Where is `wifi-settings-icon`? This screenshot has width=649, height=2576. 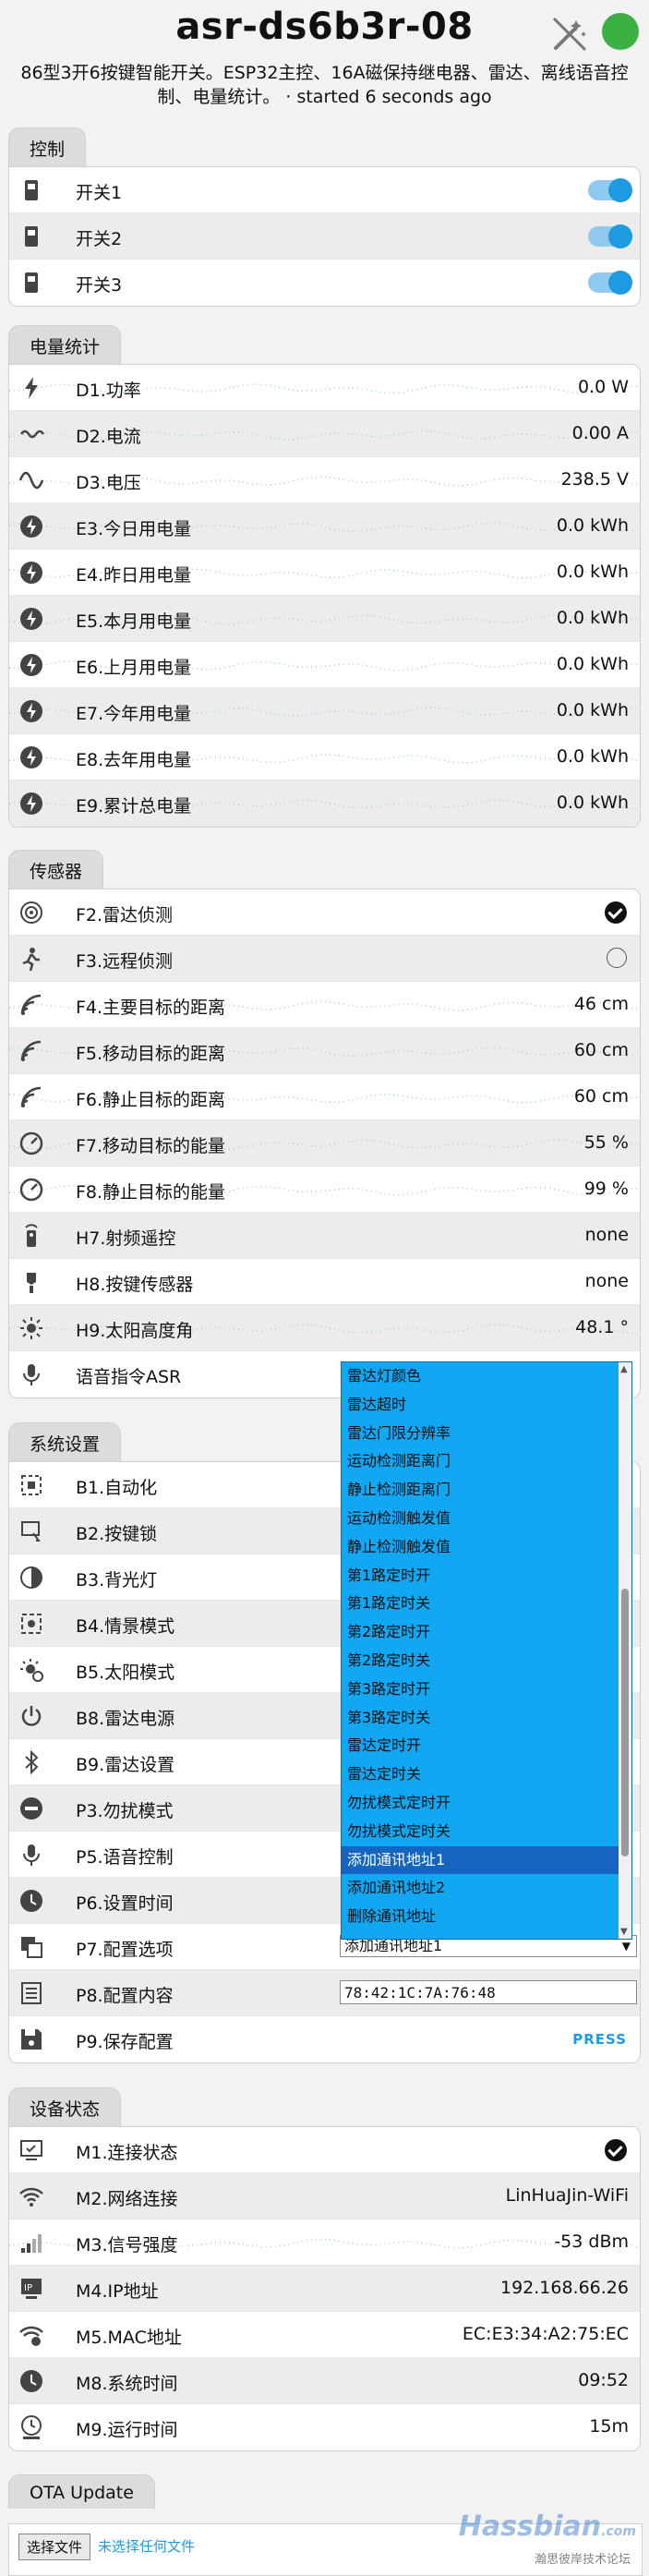
wifi-settings-icon is located at coordinates (31, 2335).